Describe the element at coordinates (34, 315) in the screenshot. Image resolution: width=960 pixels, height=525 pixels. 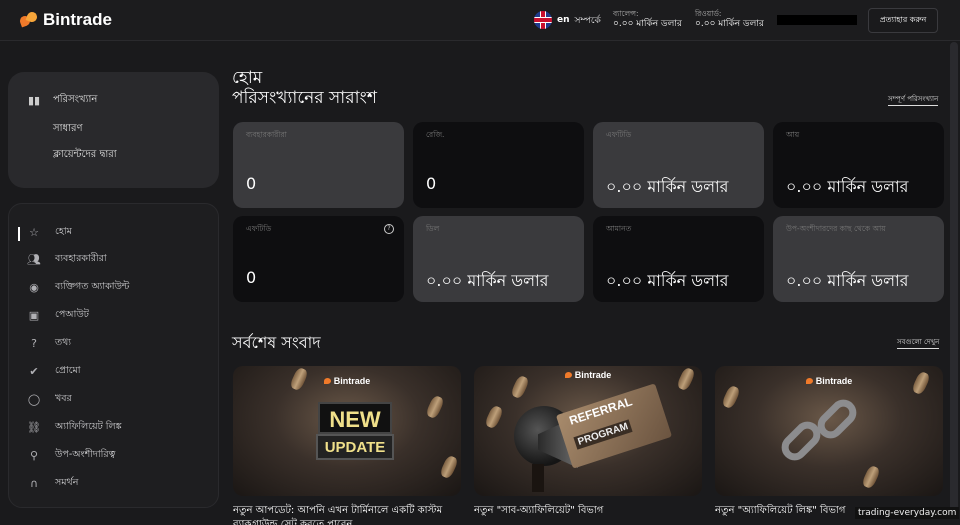
I see `wallet-icon: ▣` at that location.